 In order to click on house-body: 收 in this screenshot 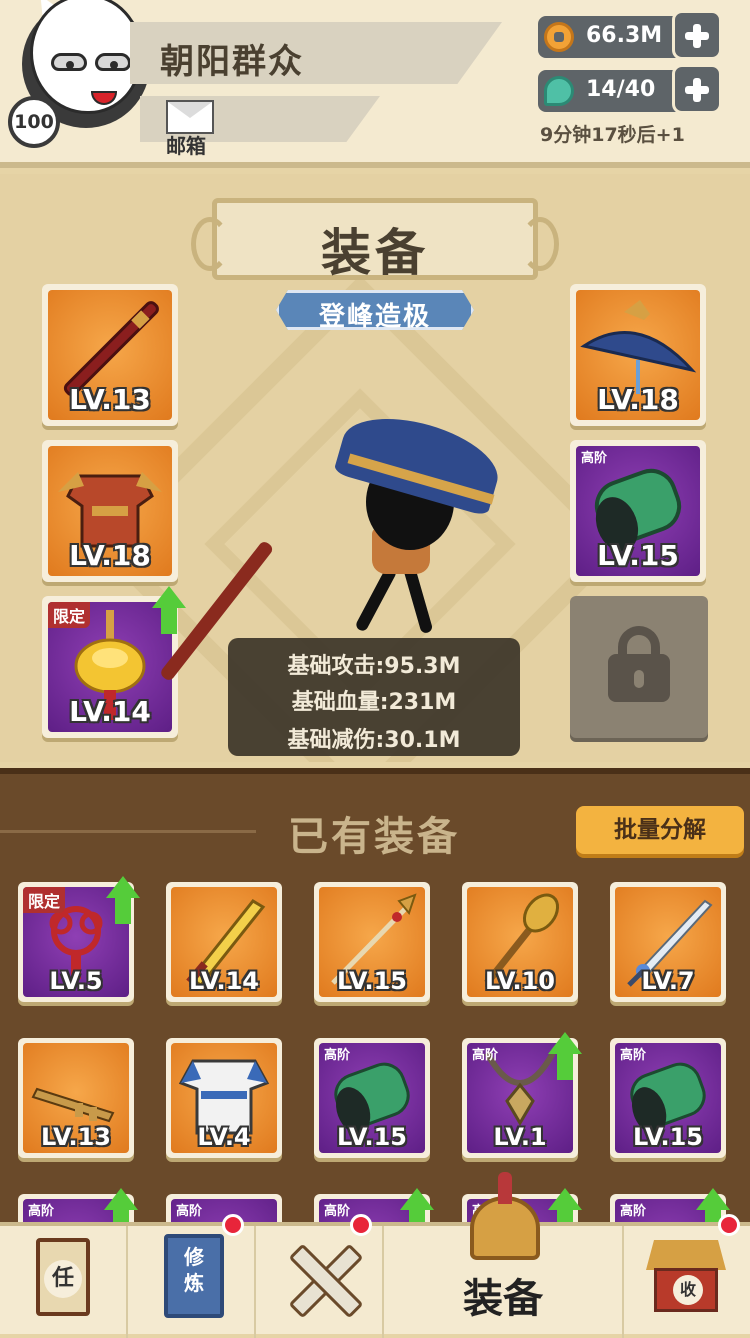, I will do `click(686, 1290)`.